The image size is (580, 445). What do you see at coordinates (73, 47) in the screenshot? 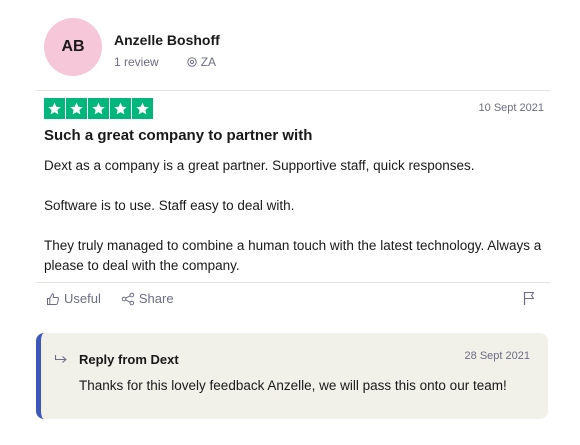
I see `avatar: AB` at bounding box center [73, 47].